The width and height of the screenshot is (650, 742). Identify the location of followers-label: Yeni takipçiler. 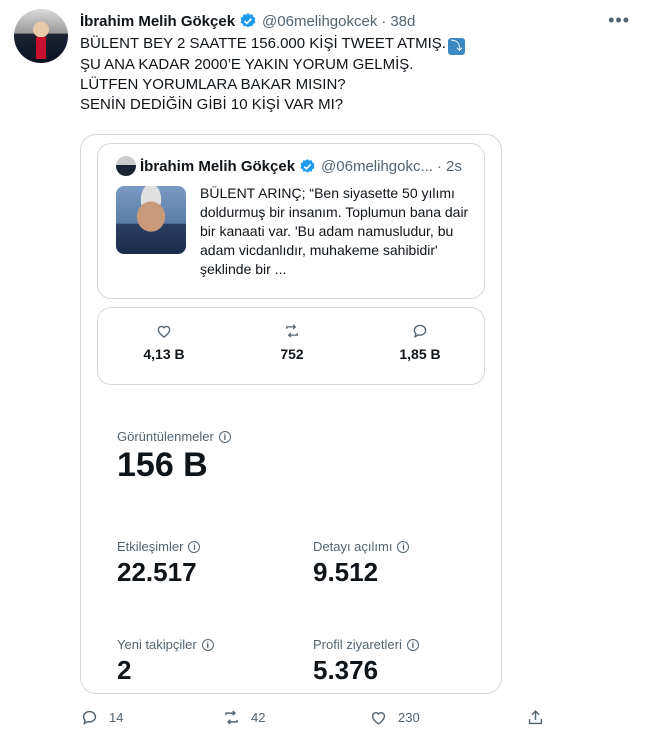
(157, 644).